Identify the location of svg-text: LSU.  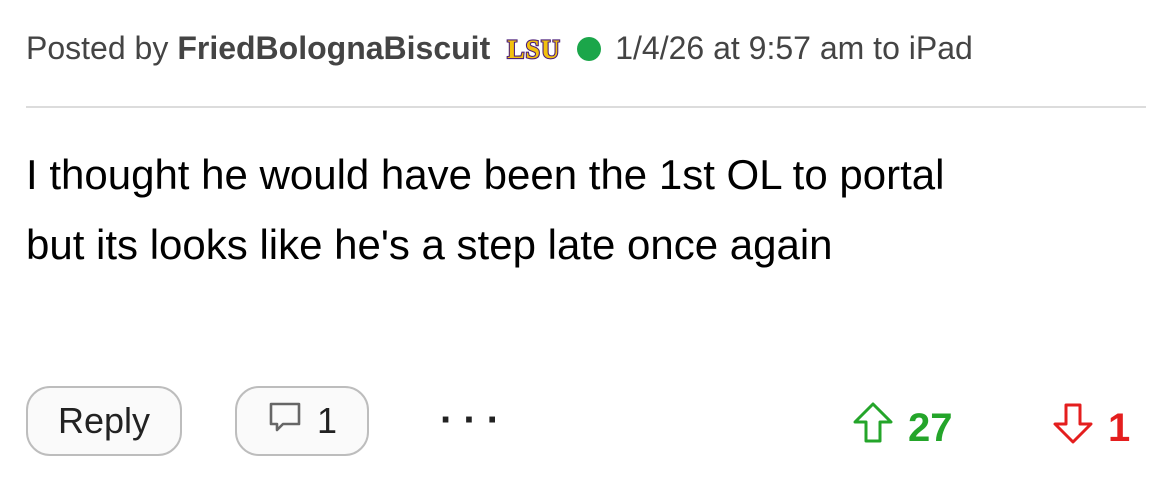
(534, 49).